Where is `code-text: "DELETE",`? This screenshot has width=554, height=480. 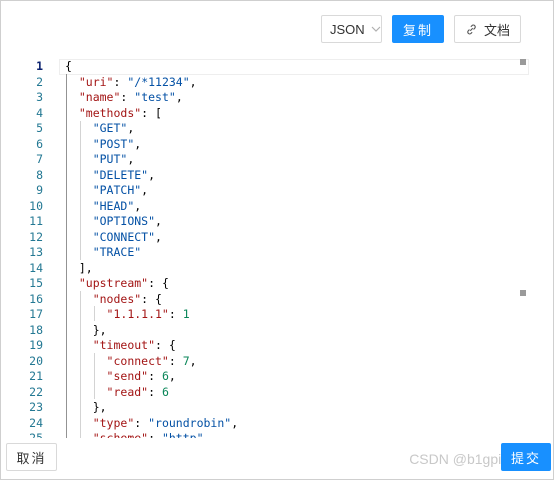
code-text: "DELETE", is located at coordinates (124, 174).